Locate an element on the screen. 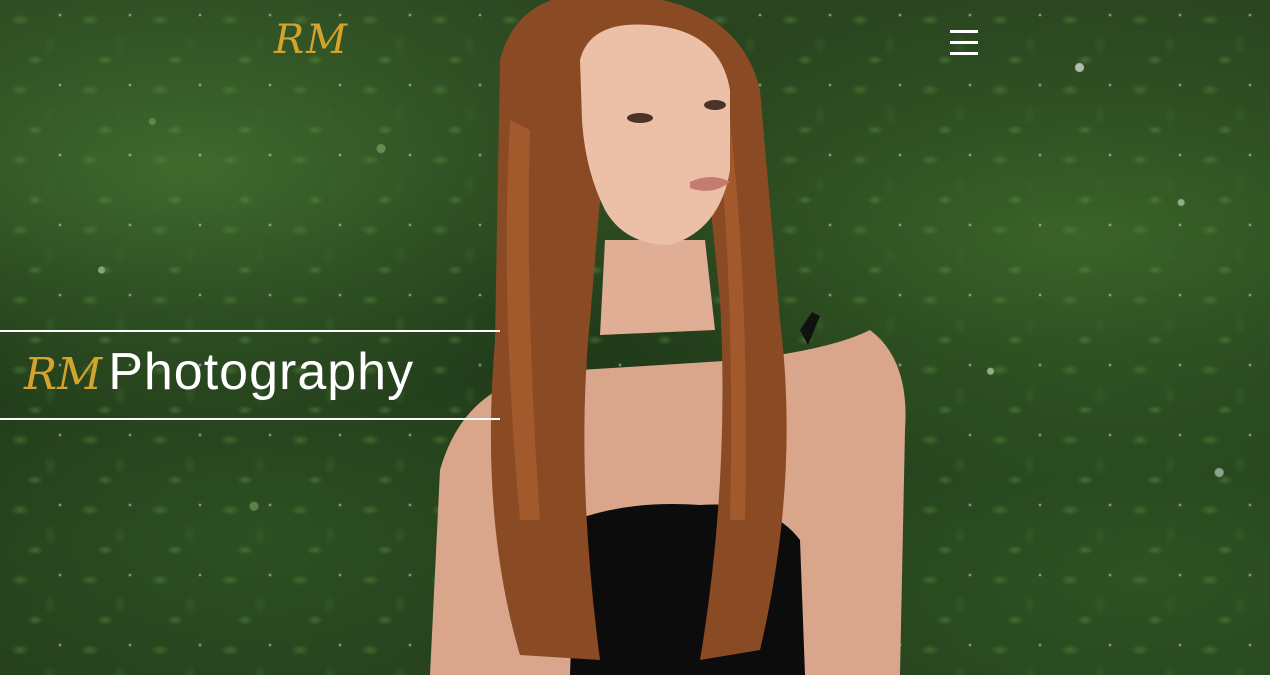 The width and height of the screenshot is (1270, 675). hero-title-band: RM Photography is located at coordinates (250, 375).